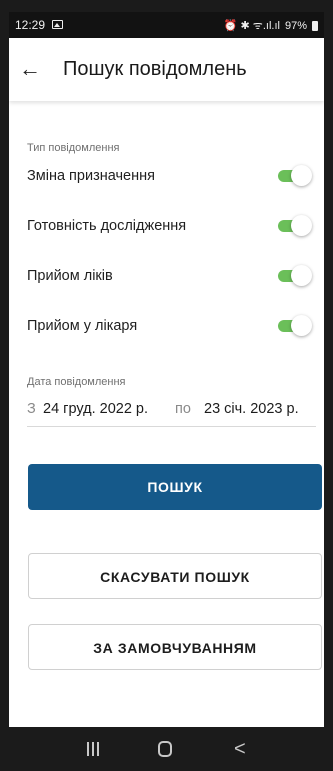 The image size is (333, 771). What do you see at coordinates (73, 148) in the screenshot?
I see `message-type-label: Тип повідомлення` at bounding box center [73, 148].